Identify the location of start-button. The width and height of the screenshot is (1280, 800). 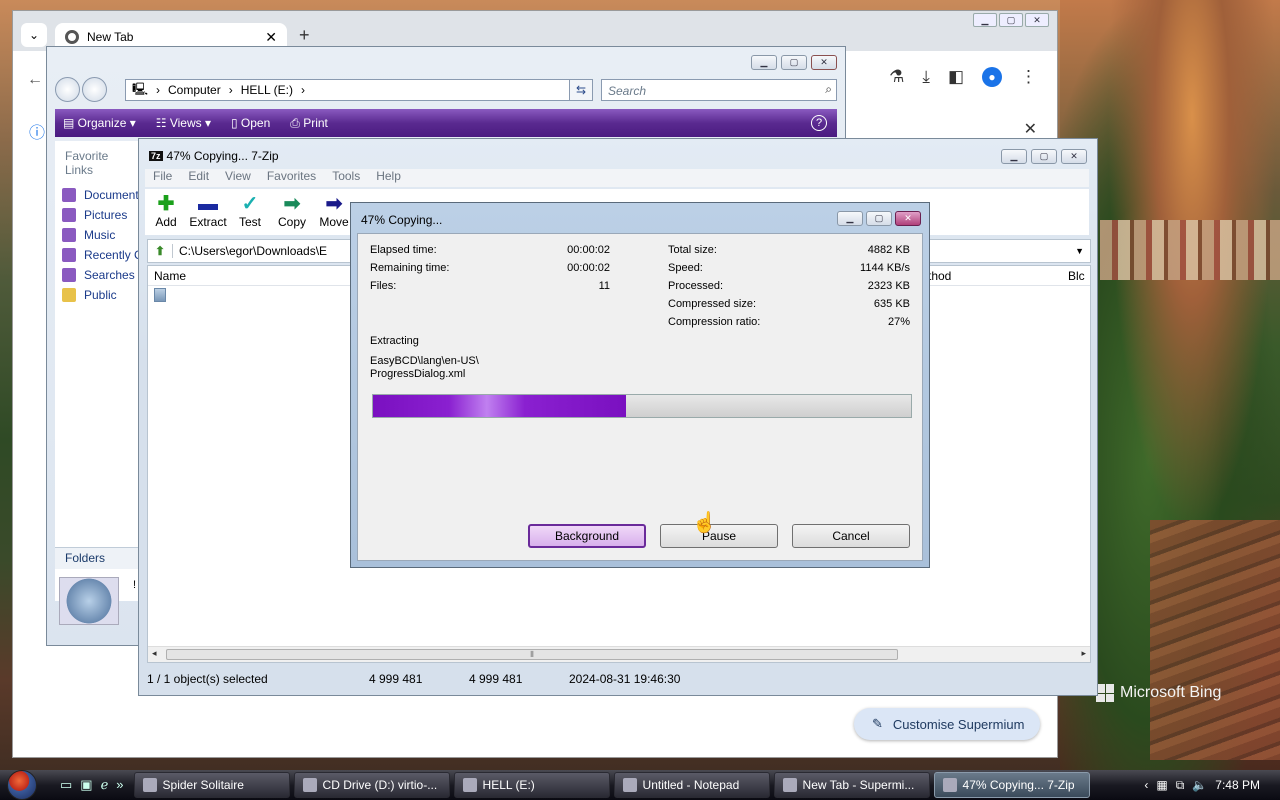
(22, 785).